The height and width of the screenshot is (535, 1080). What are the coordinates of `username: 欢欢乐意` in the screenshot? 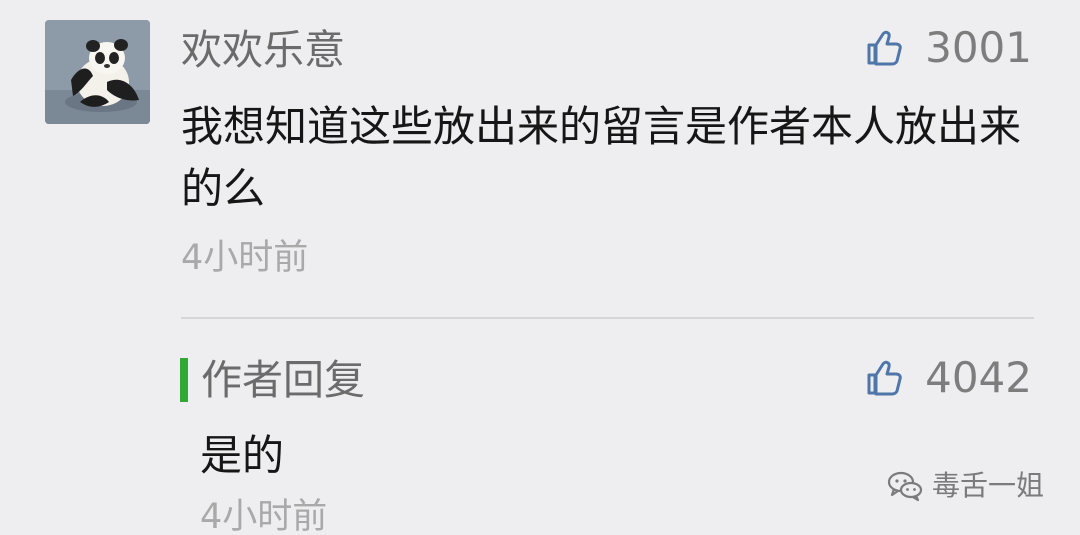 It's located at (263, 50).